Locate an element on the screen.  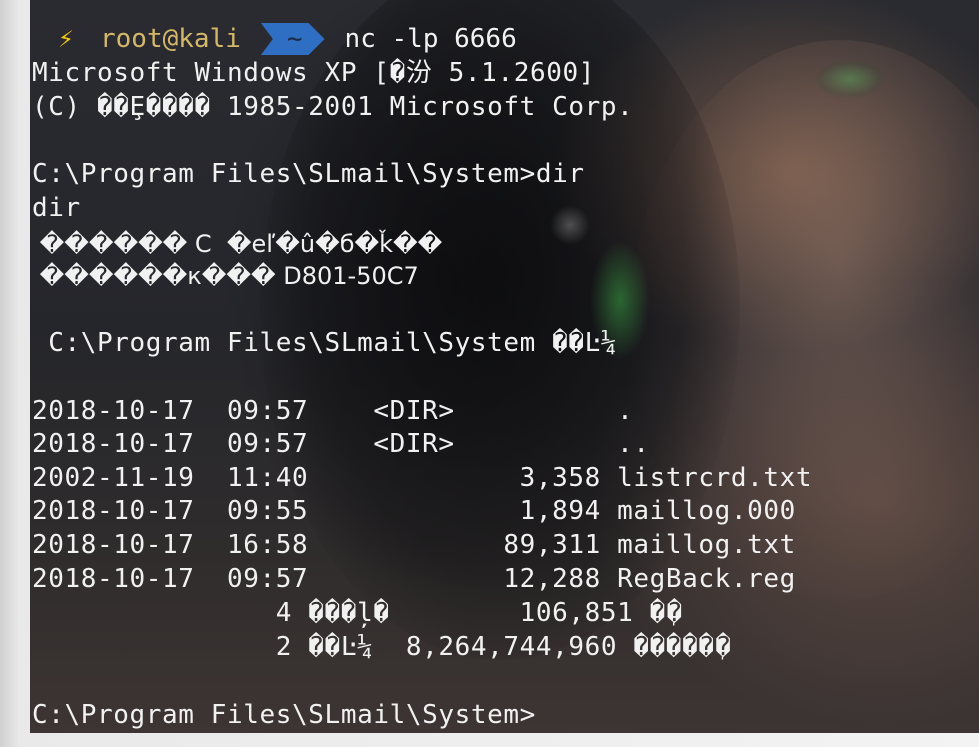
output-line-echo: dir is located at coordinates (56, 208).